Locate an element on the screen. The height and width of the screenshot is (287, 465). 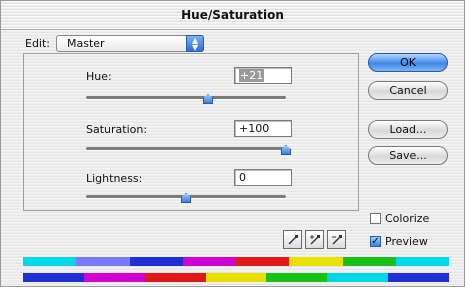
saturation-label: Saturation: is located at coordinates (117, 129).